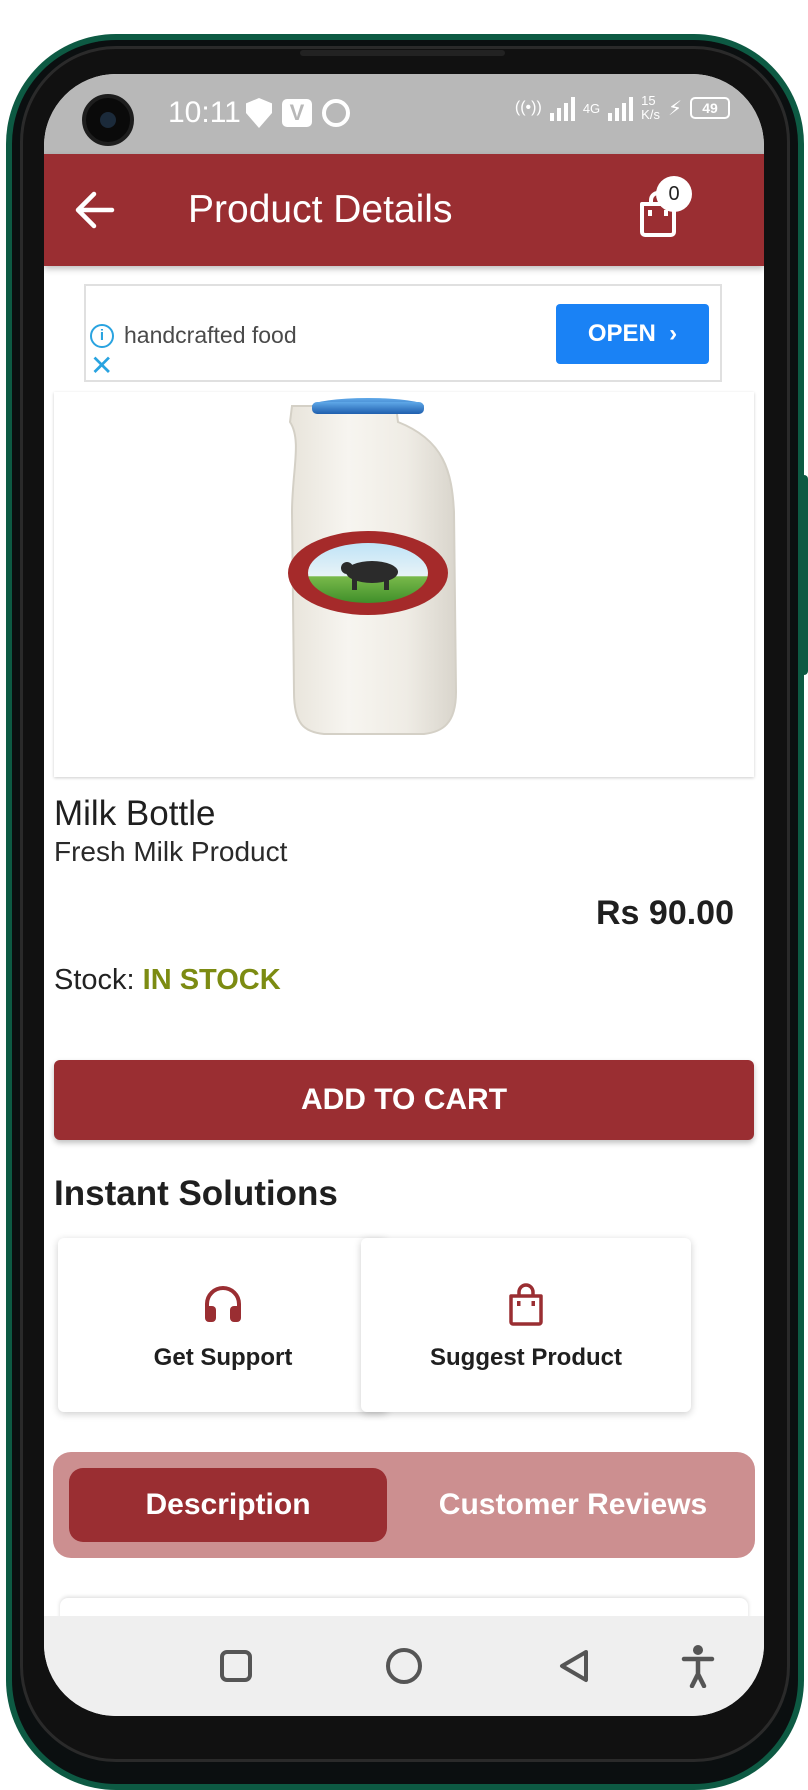  Describe the element at coordinates (526, 1304) in the screenshot. I see `shopping-bag-icon` at that location.